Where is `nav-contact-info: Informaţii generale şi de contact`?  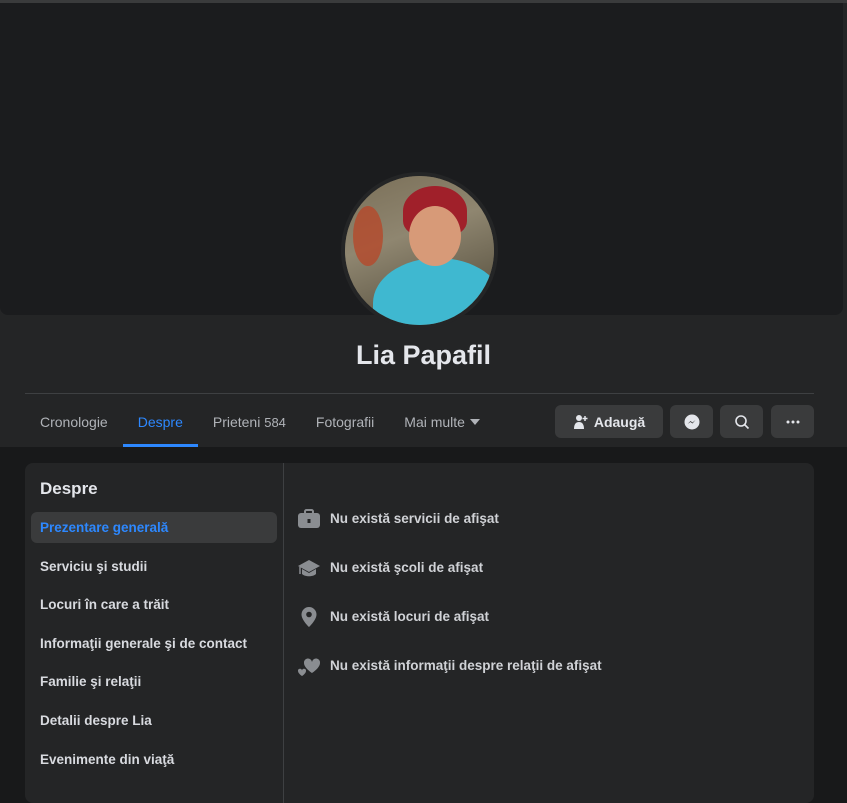 nav-contact-info: Informaţii generale şi de contact is located at coordinates (154, 643).